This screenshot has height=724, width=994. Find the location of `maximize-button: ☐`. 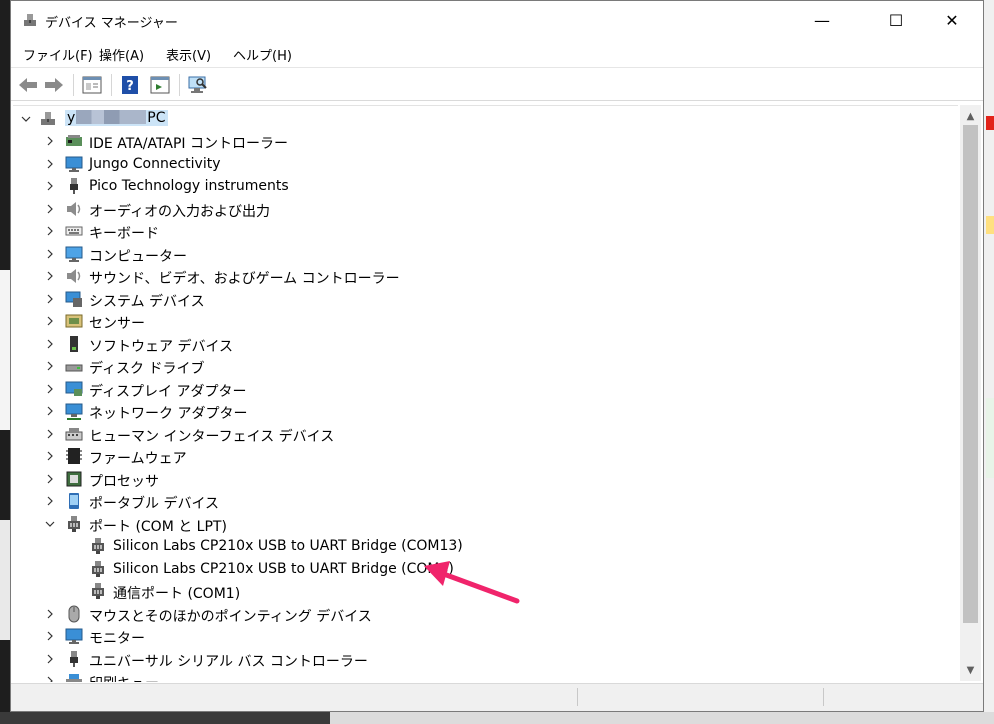

maximize-button: ☐ is located at coordinates (896, 20).